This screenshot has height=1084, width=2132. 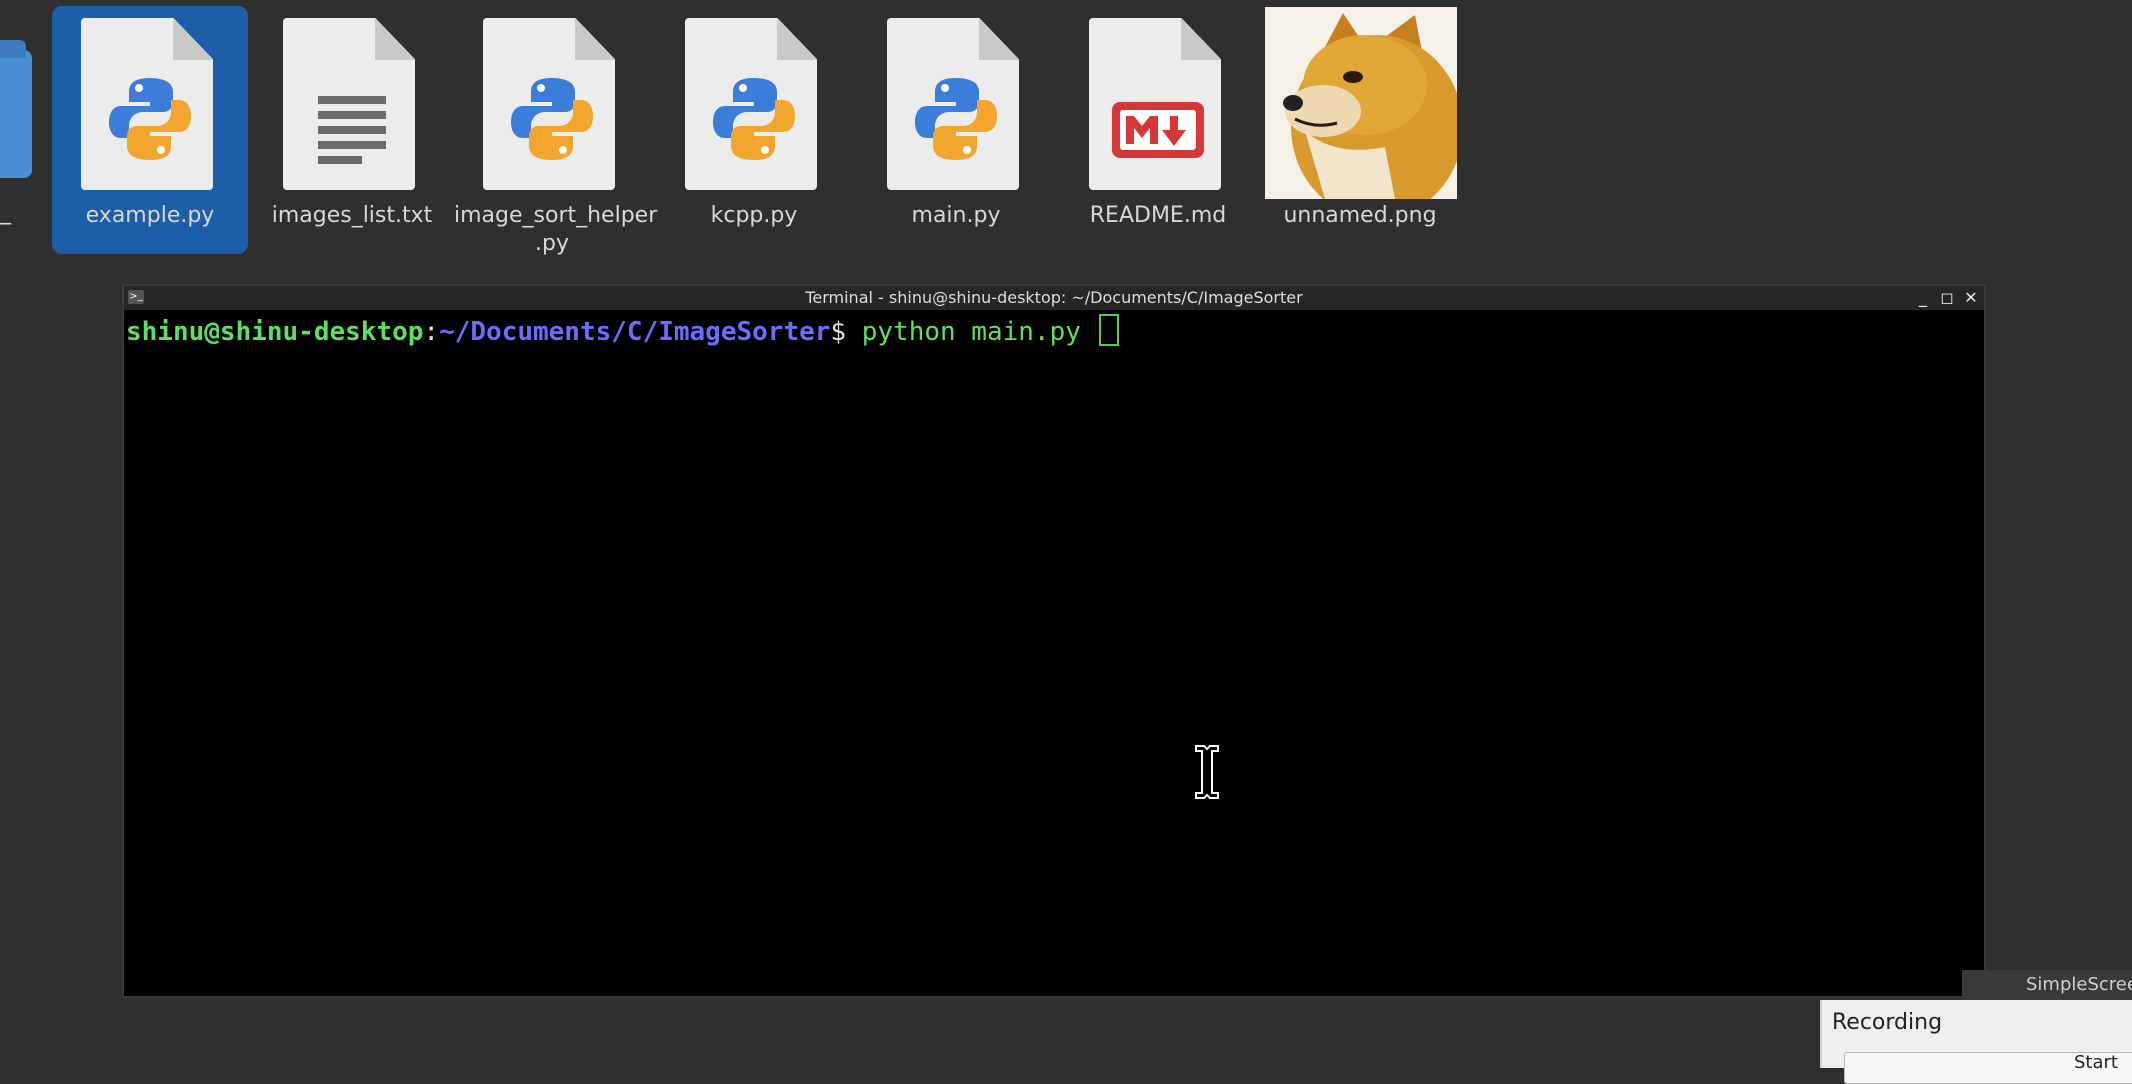 I want to click on desktop-file-main-py: main.py, so click(x=956, y=130).